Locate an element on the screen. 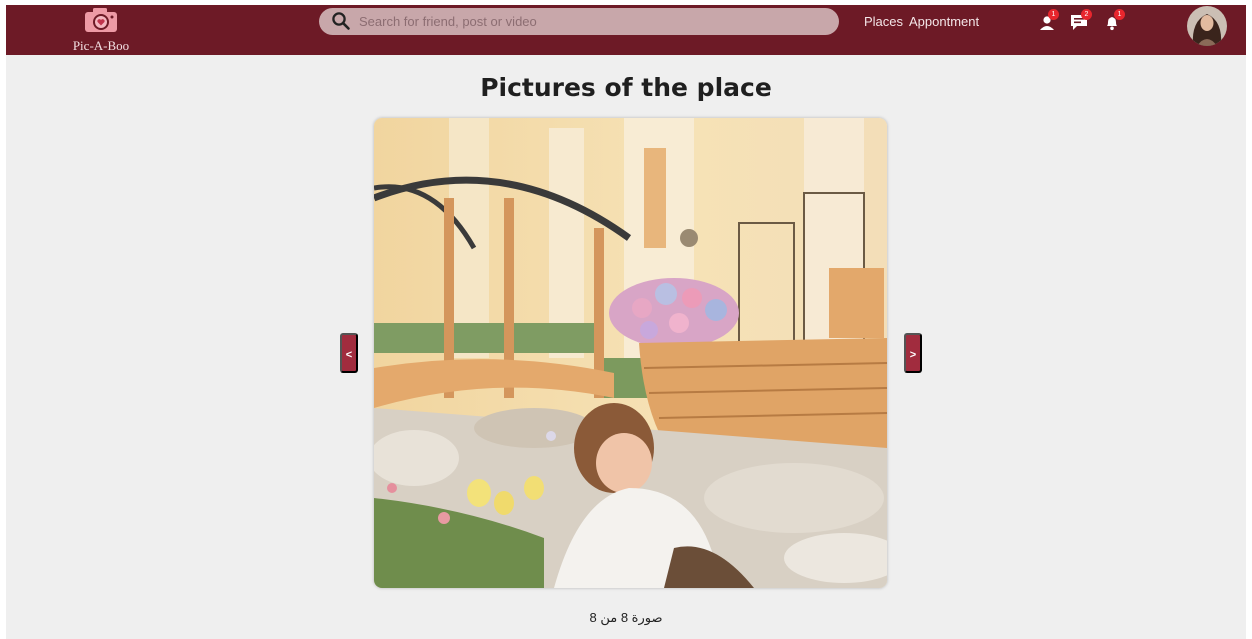  nav-link-places: Places is located at coordinates (883, 21).